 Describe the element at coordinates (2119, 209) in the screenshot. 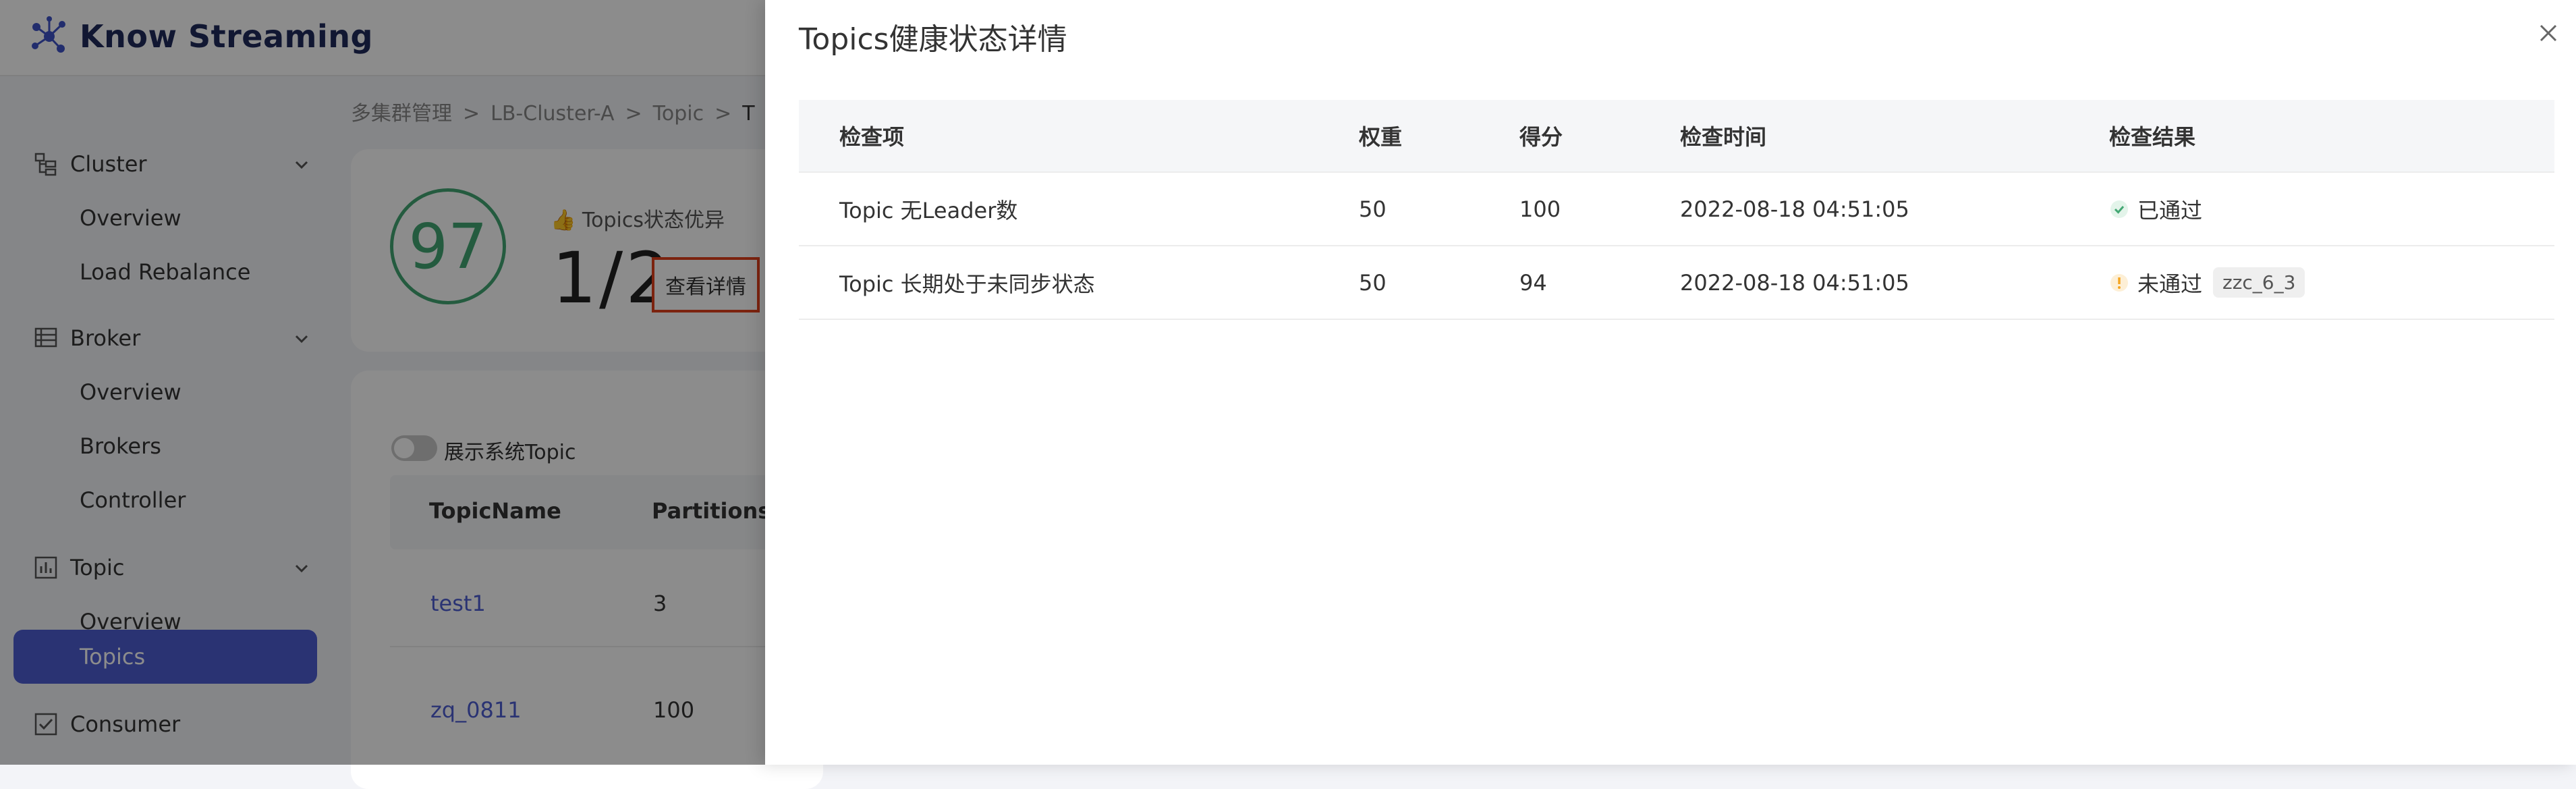

I see `check-circle-icon` at that location.